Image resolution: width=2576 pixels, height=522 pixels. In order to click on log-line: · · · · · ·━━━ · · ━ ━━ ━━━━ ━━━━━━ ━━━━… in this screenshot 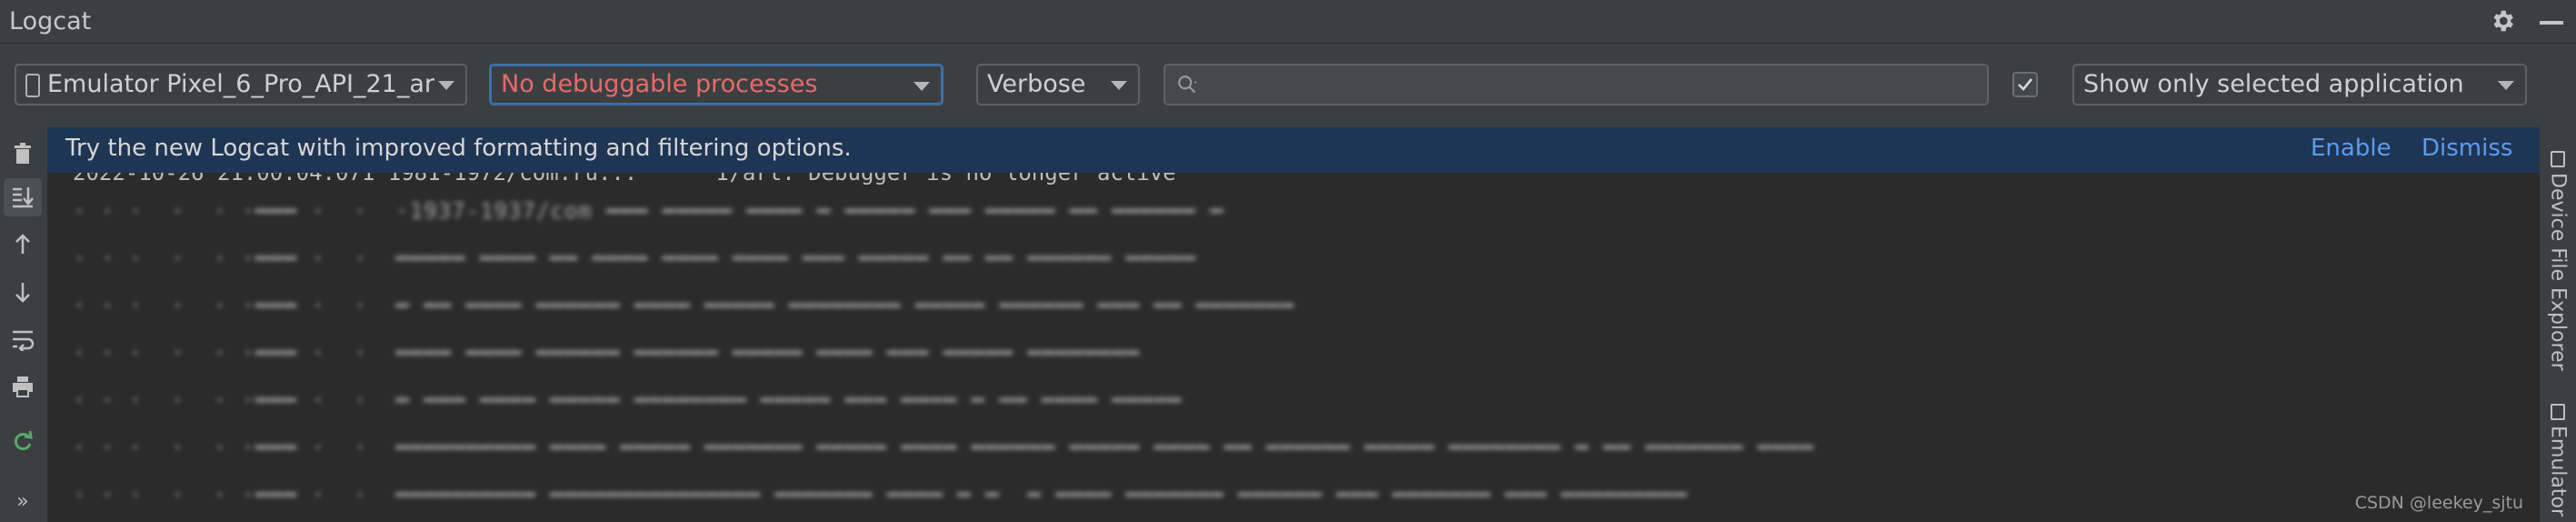, I will do `click(684, 305)`.